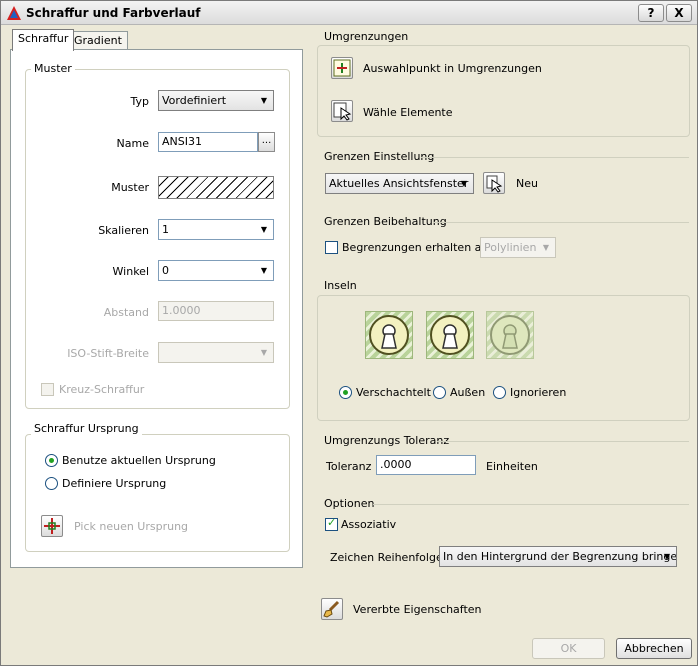 The height and width of the screenshot is (666, 698). Describe the element at coordinates (538, 392) in the screenshot. I see `island-ignore-label: Ignorieren` at that location.